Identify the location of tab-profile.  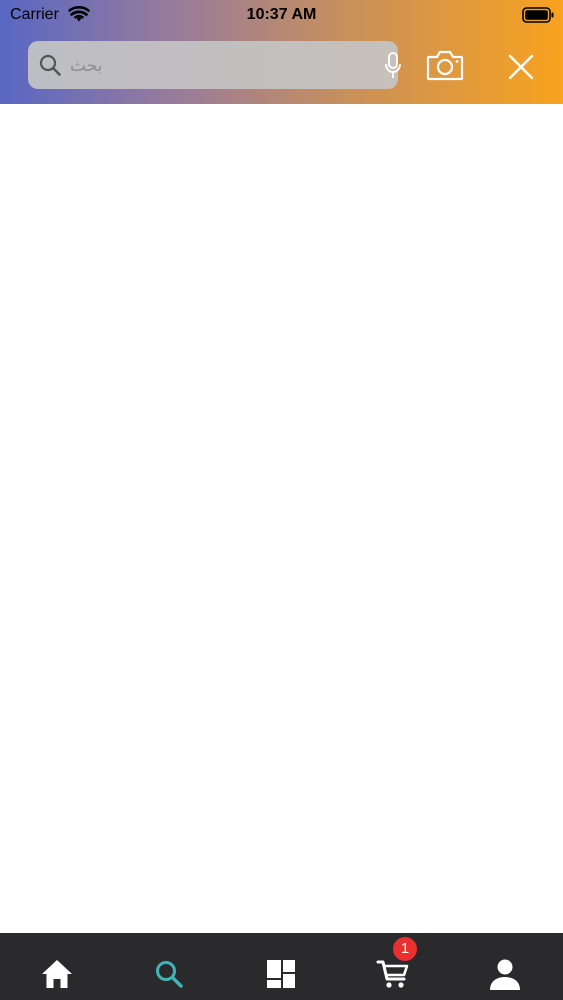
(504, 966).